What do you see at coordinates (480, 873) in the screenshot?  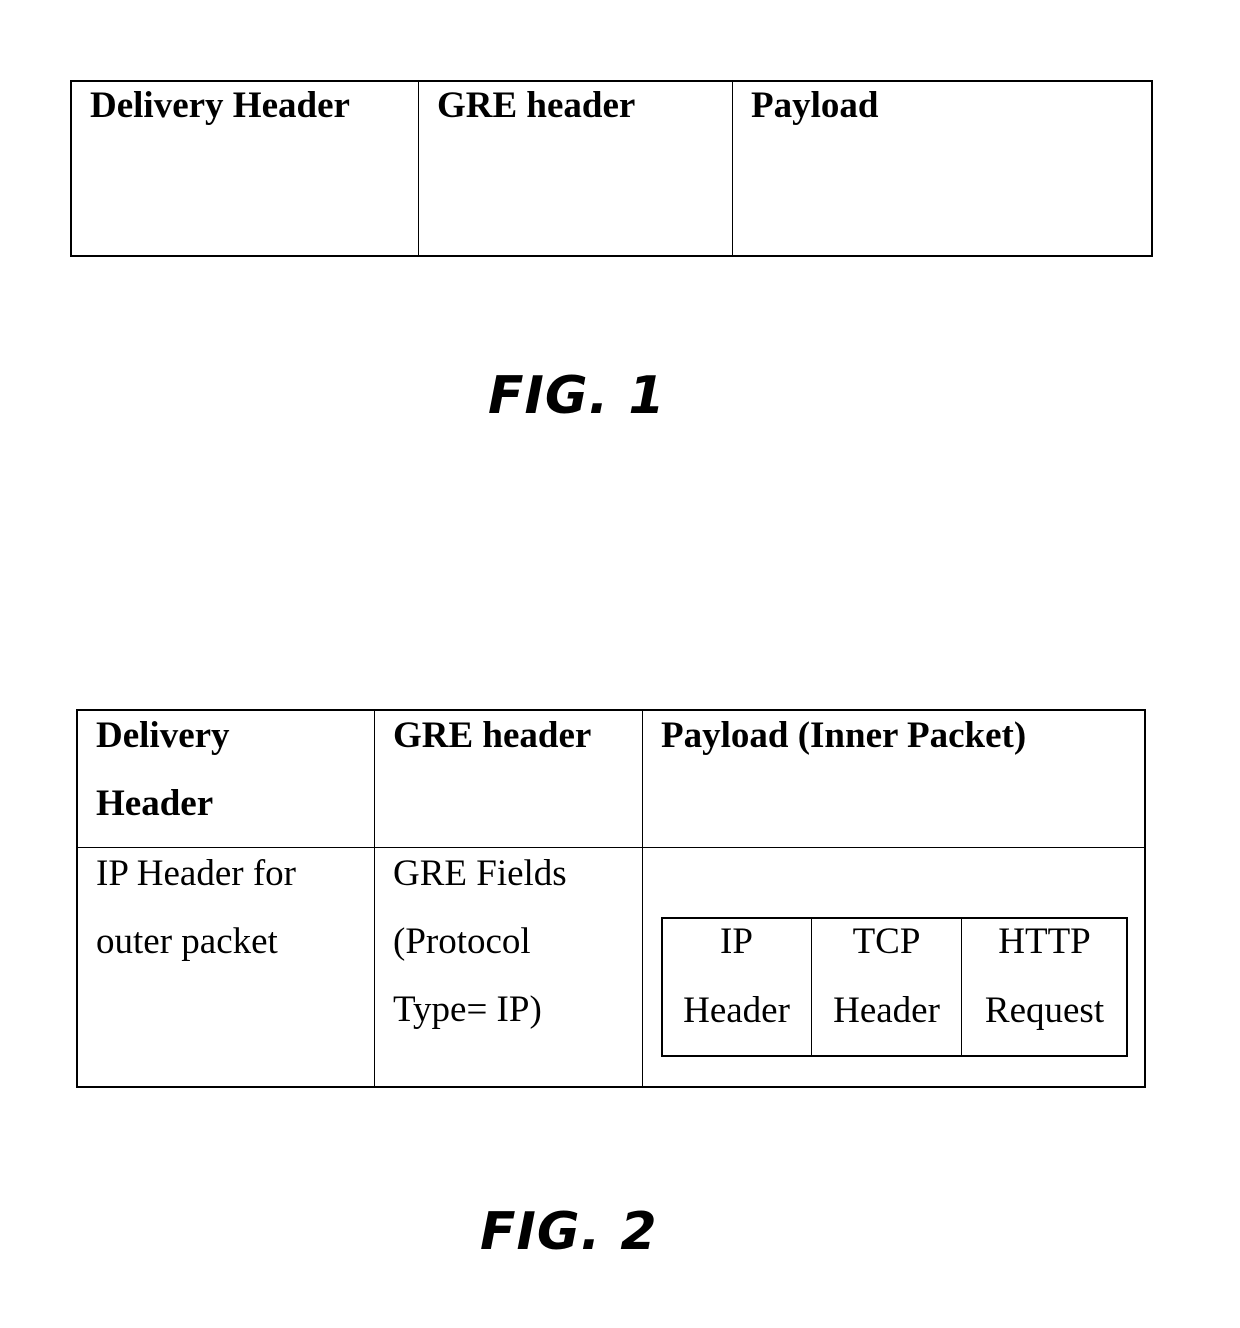 I see `fig2-gre-line1: GRE Fields` at bounding box center [480, 873].